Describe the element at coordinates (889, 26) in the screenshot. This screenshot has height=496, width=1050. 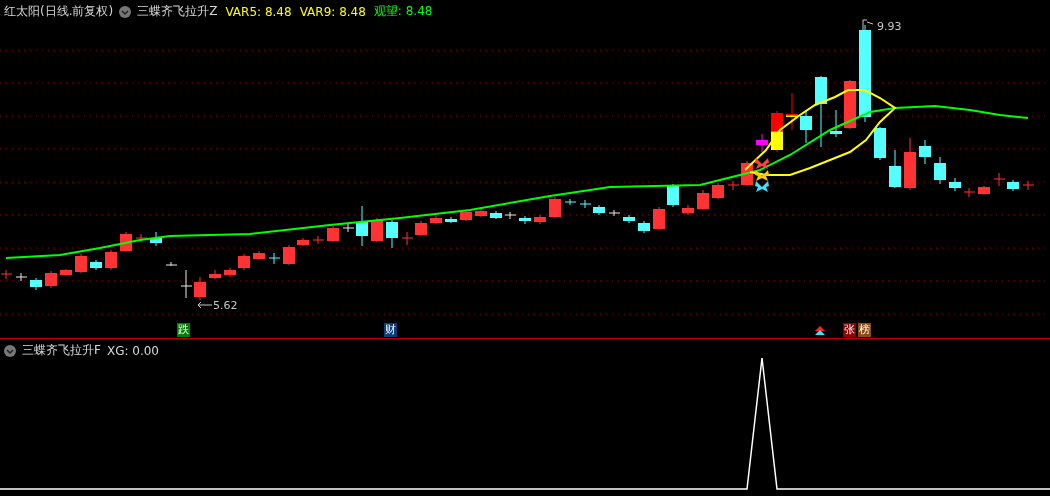
I see `high-price-label: 9.93` at that location.